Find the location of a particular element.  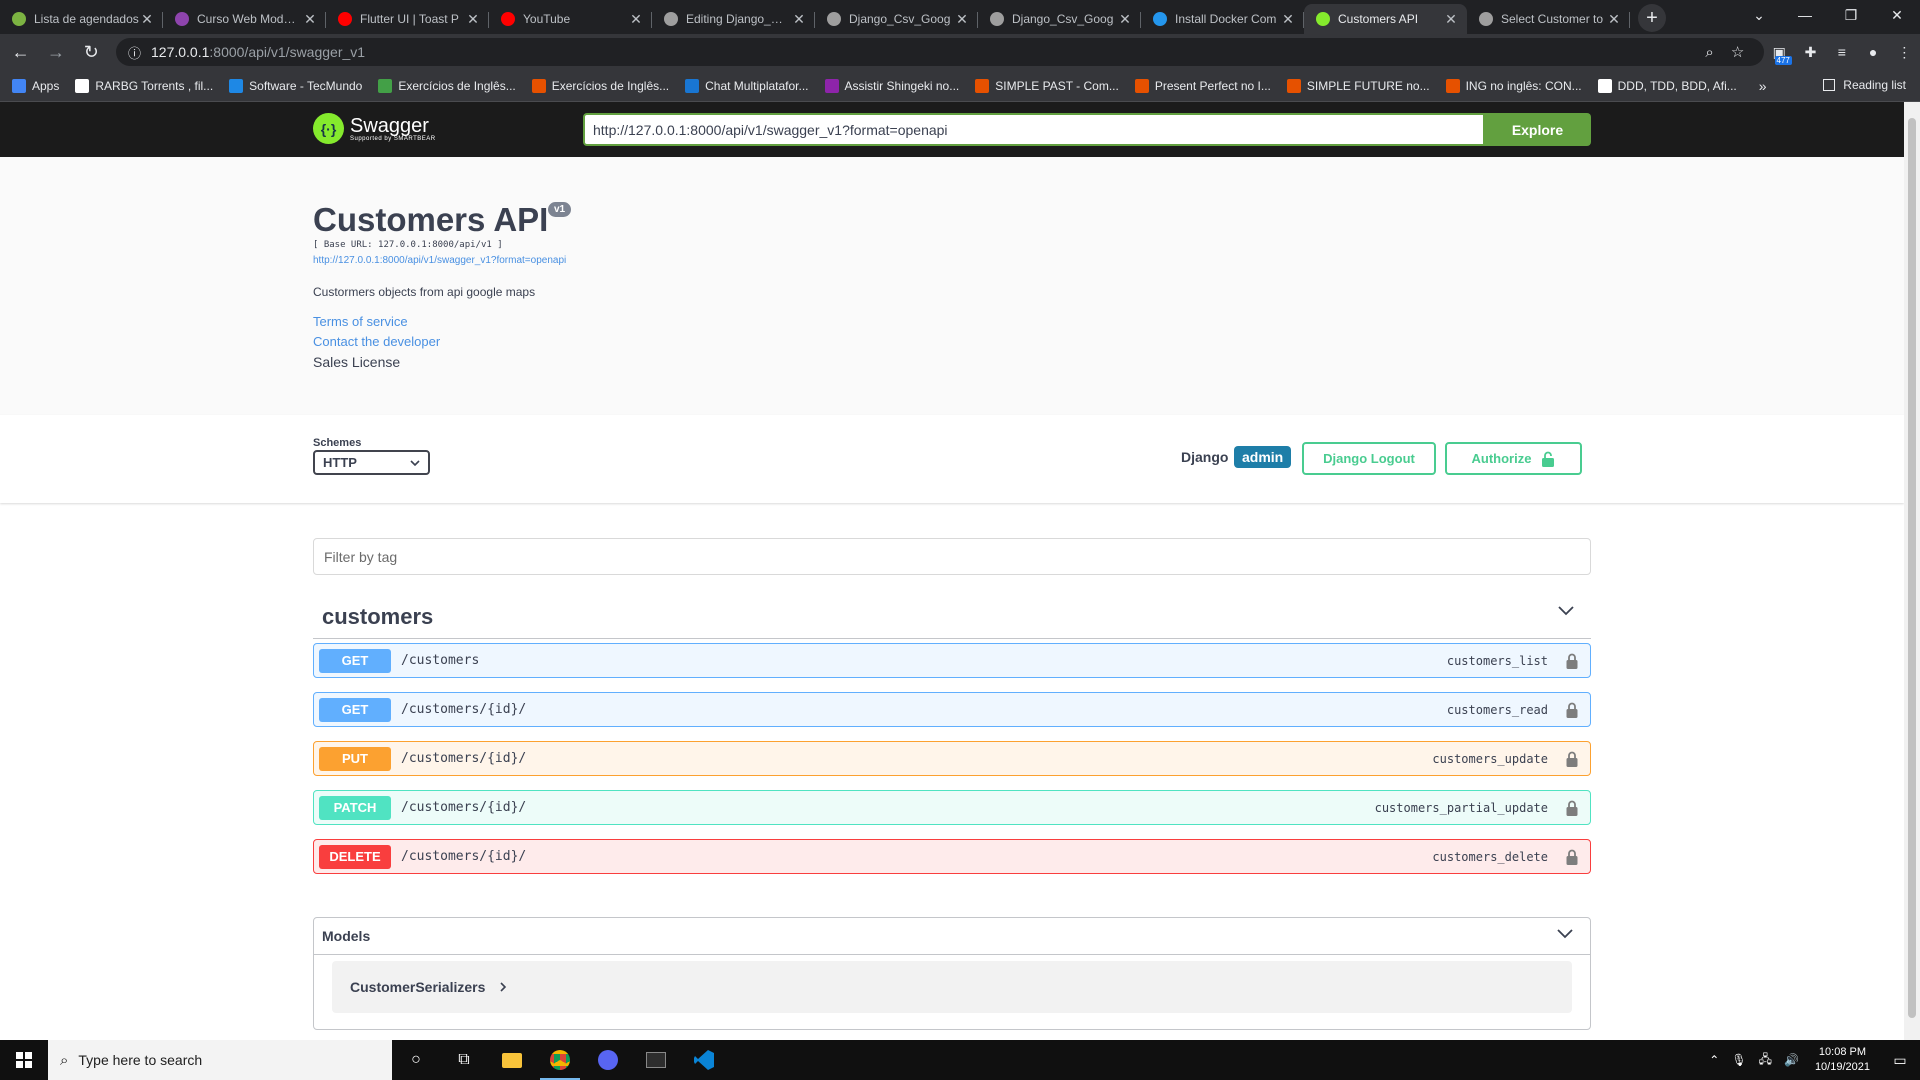

back-arrow-icon: ← is located at coordinates (20, 52).